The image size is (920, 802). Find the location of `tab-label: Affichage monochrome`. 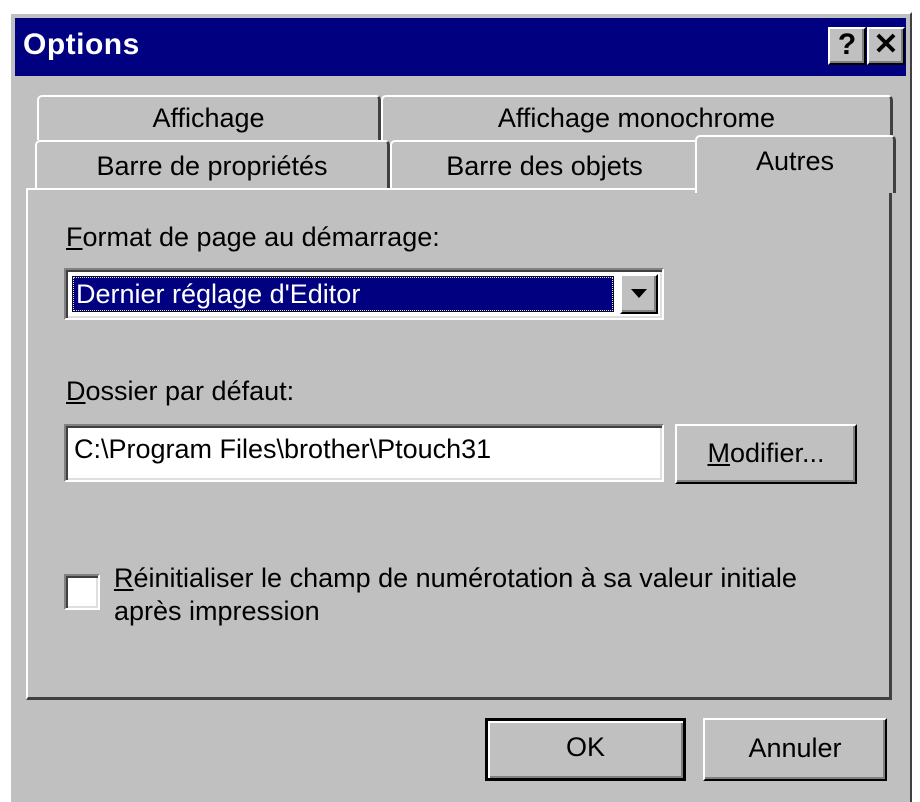

tab-label: Affichage monochrome is located at coordinates (636, 118).